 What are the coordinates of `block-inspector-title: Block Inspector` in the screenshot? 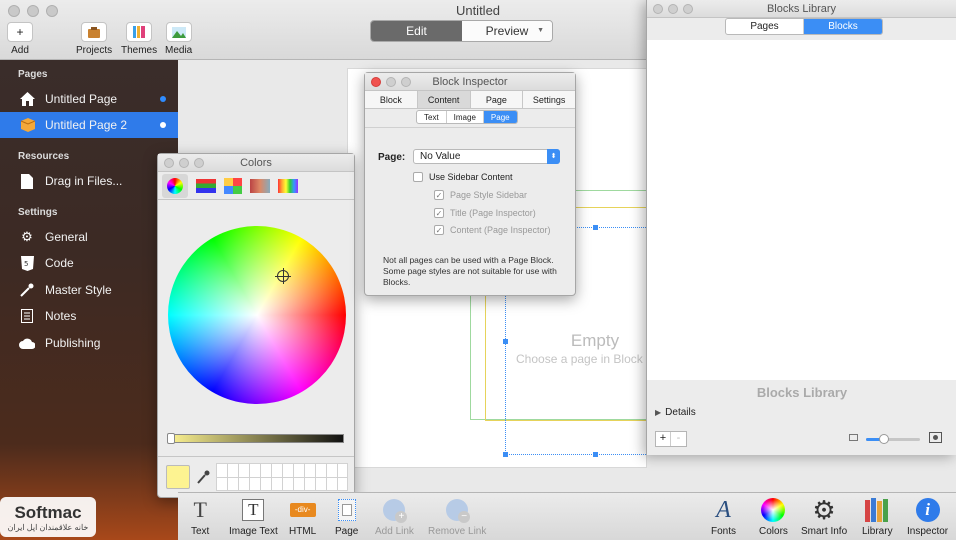 It's located at (470, 81).